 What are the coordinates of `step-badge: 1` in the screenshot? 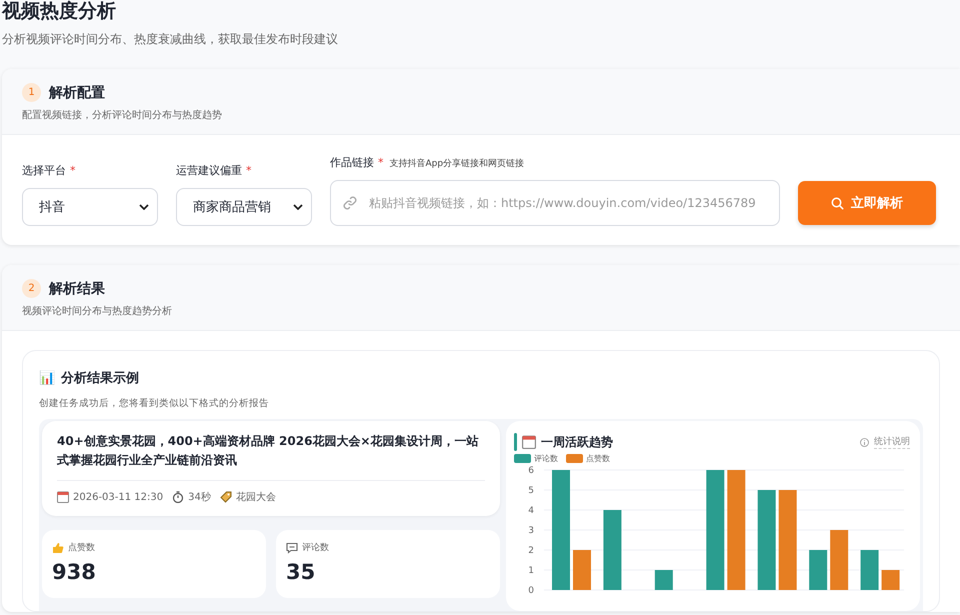 It's located at (31, 92).